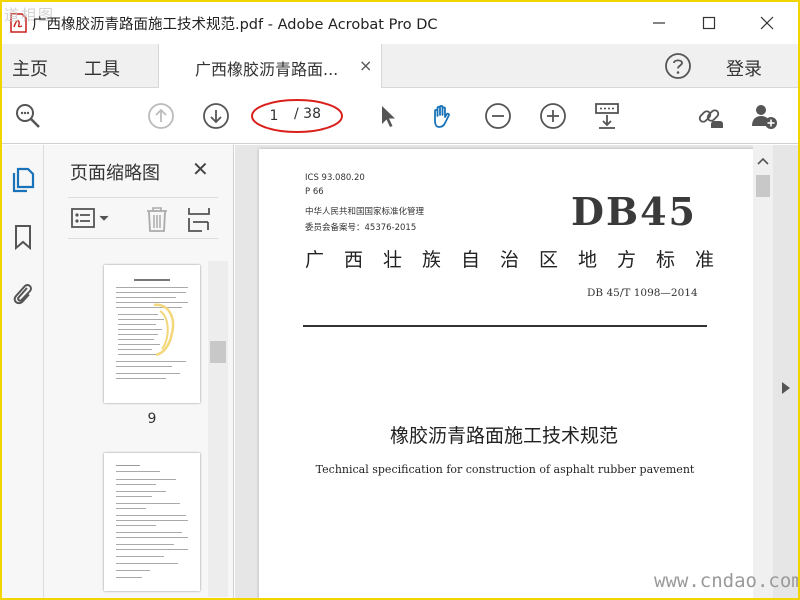 This screenshot has height=600, width=800. What do you see at coordinates (23, 237) in the screenshot?
I see `bookmark-icon` at bounding box center [23, 237].